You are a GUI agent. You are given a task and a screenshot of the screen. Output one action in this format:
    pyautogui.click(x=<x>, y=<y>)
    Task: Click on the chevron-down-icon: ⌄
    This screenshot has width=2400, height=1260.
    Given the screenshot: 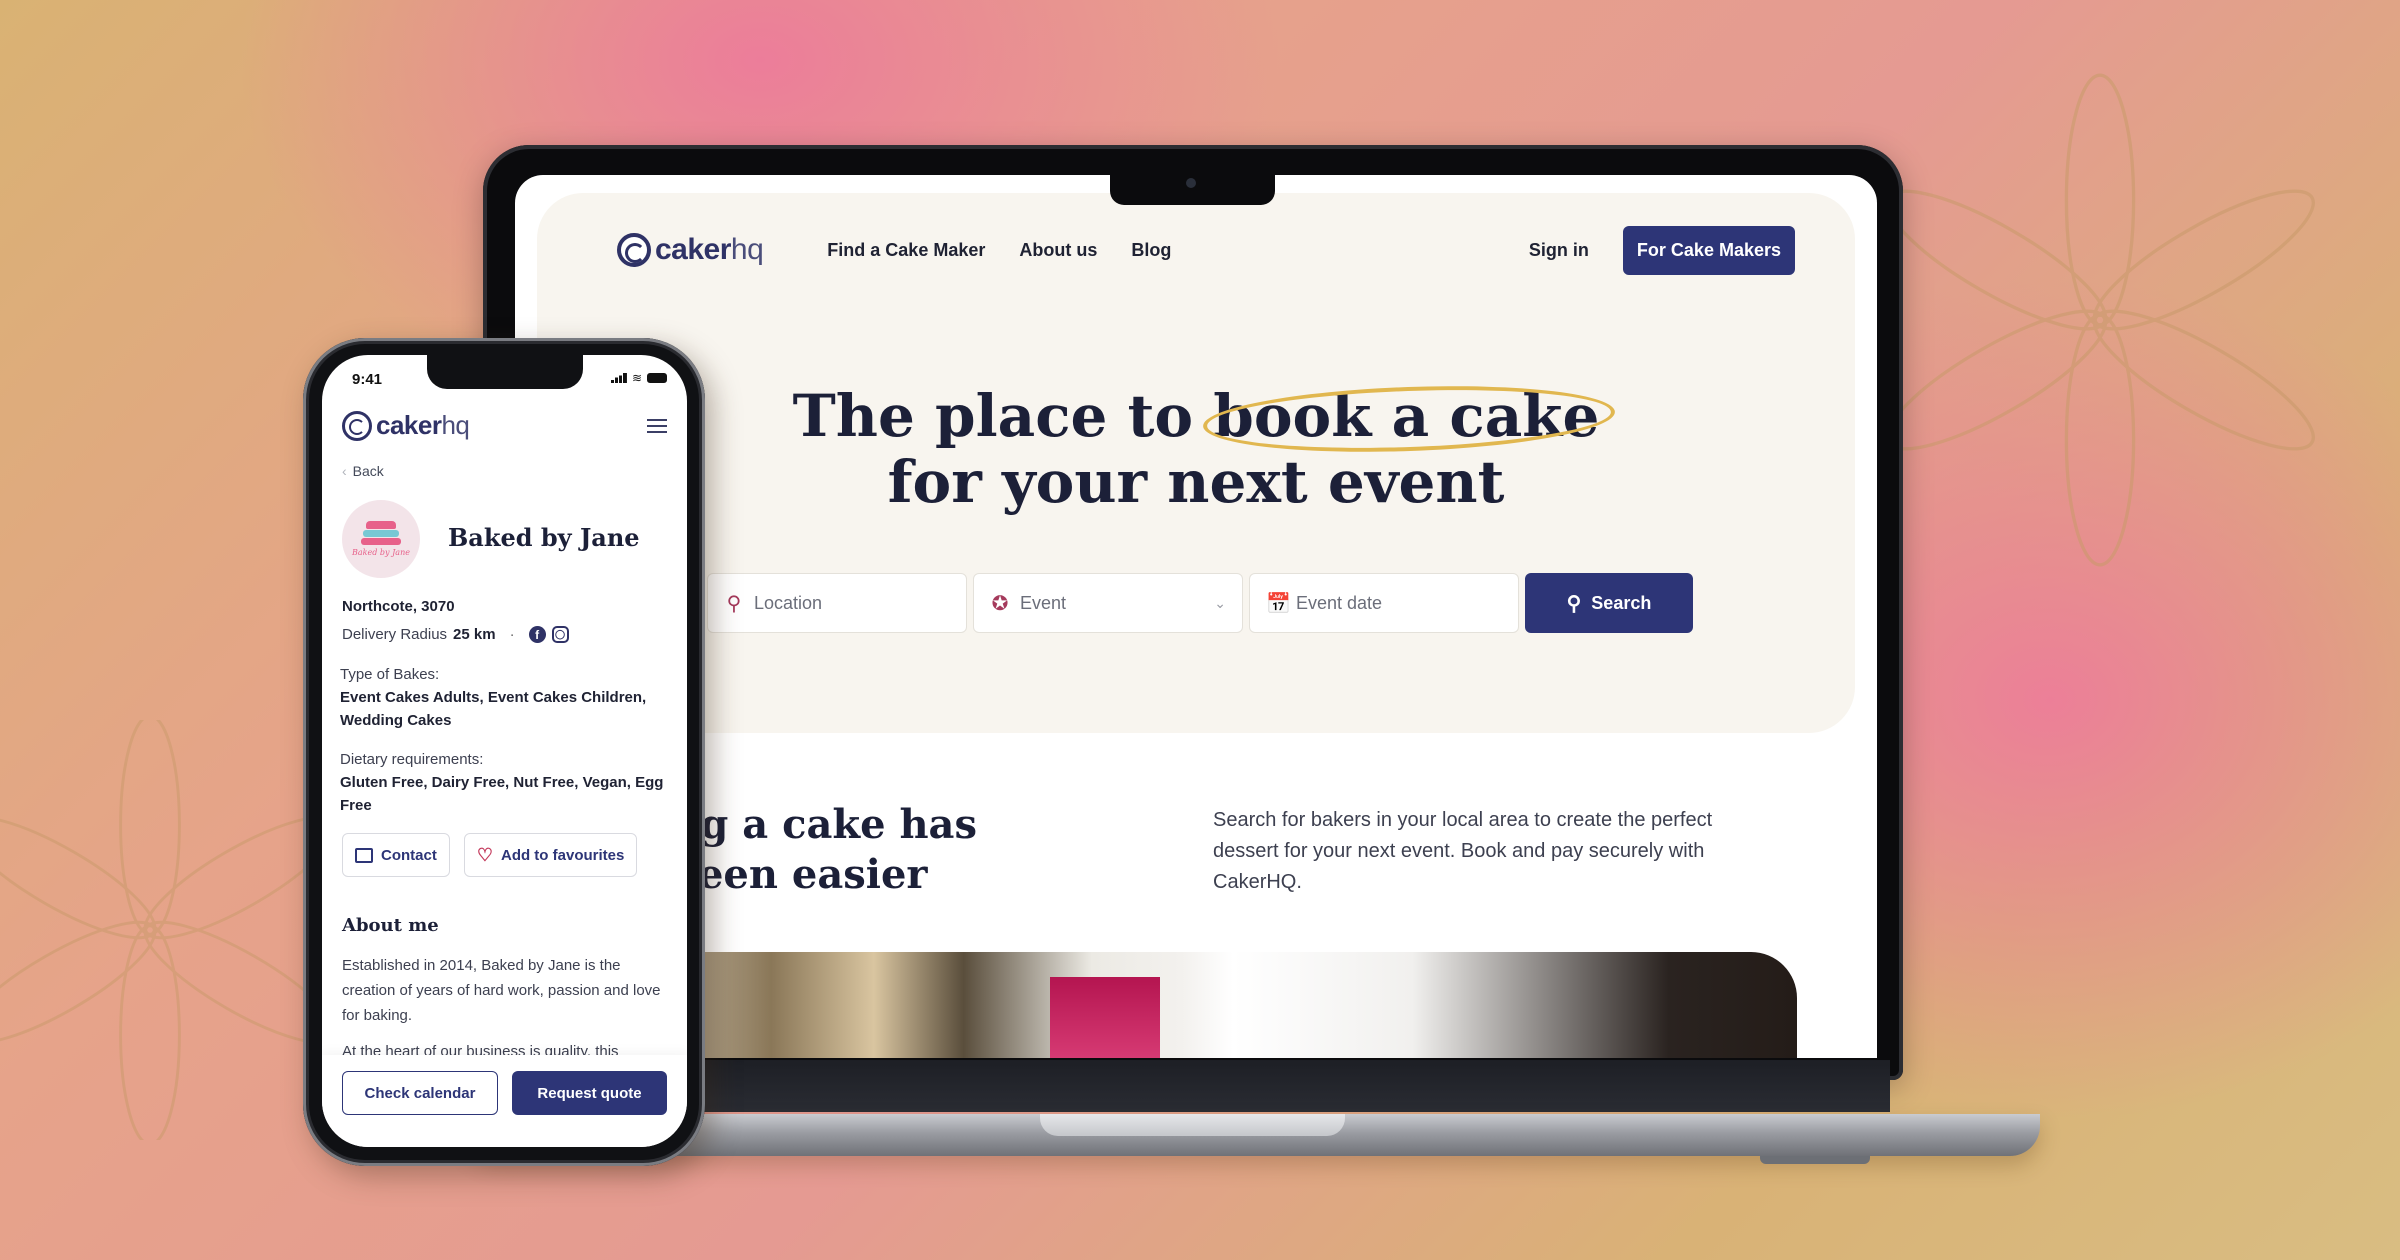 What is the action you would take?
    pyautogui.click(x=1220, y=602)
    